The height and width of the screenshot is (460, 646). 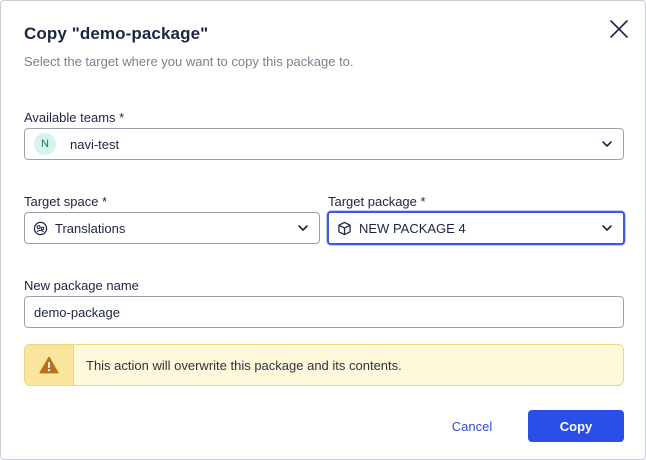 What do you see at coordinates (81, 285) in the screenshot?
I see `new-package-name-label: New package name` at bounding box center [81, 285].